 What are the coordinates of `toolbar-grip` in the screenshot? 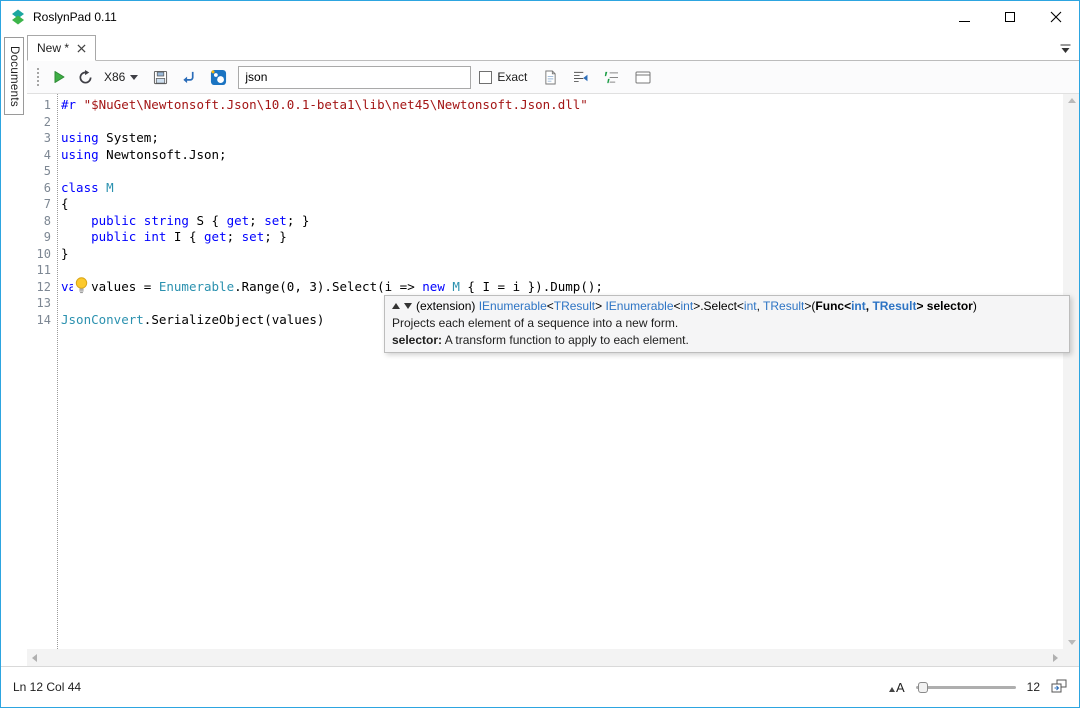 It's located at (38, 77).